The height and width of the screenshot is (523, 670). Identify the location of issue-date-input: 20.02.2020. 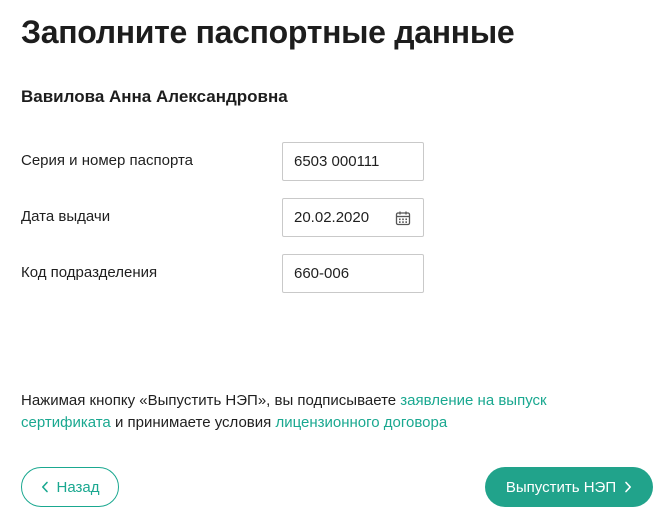
(353, 217).